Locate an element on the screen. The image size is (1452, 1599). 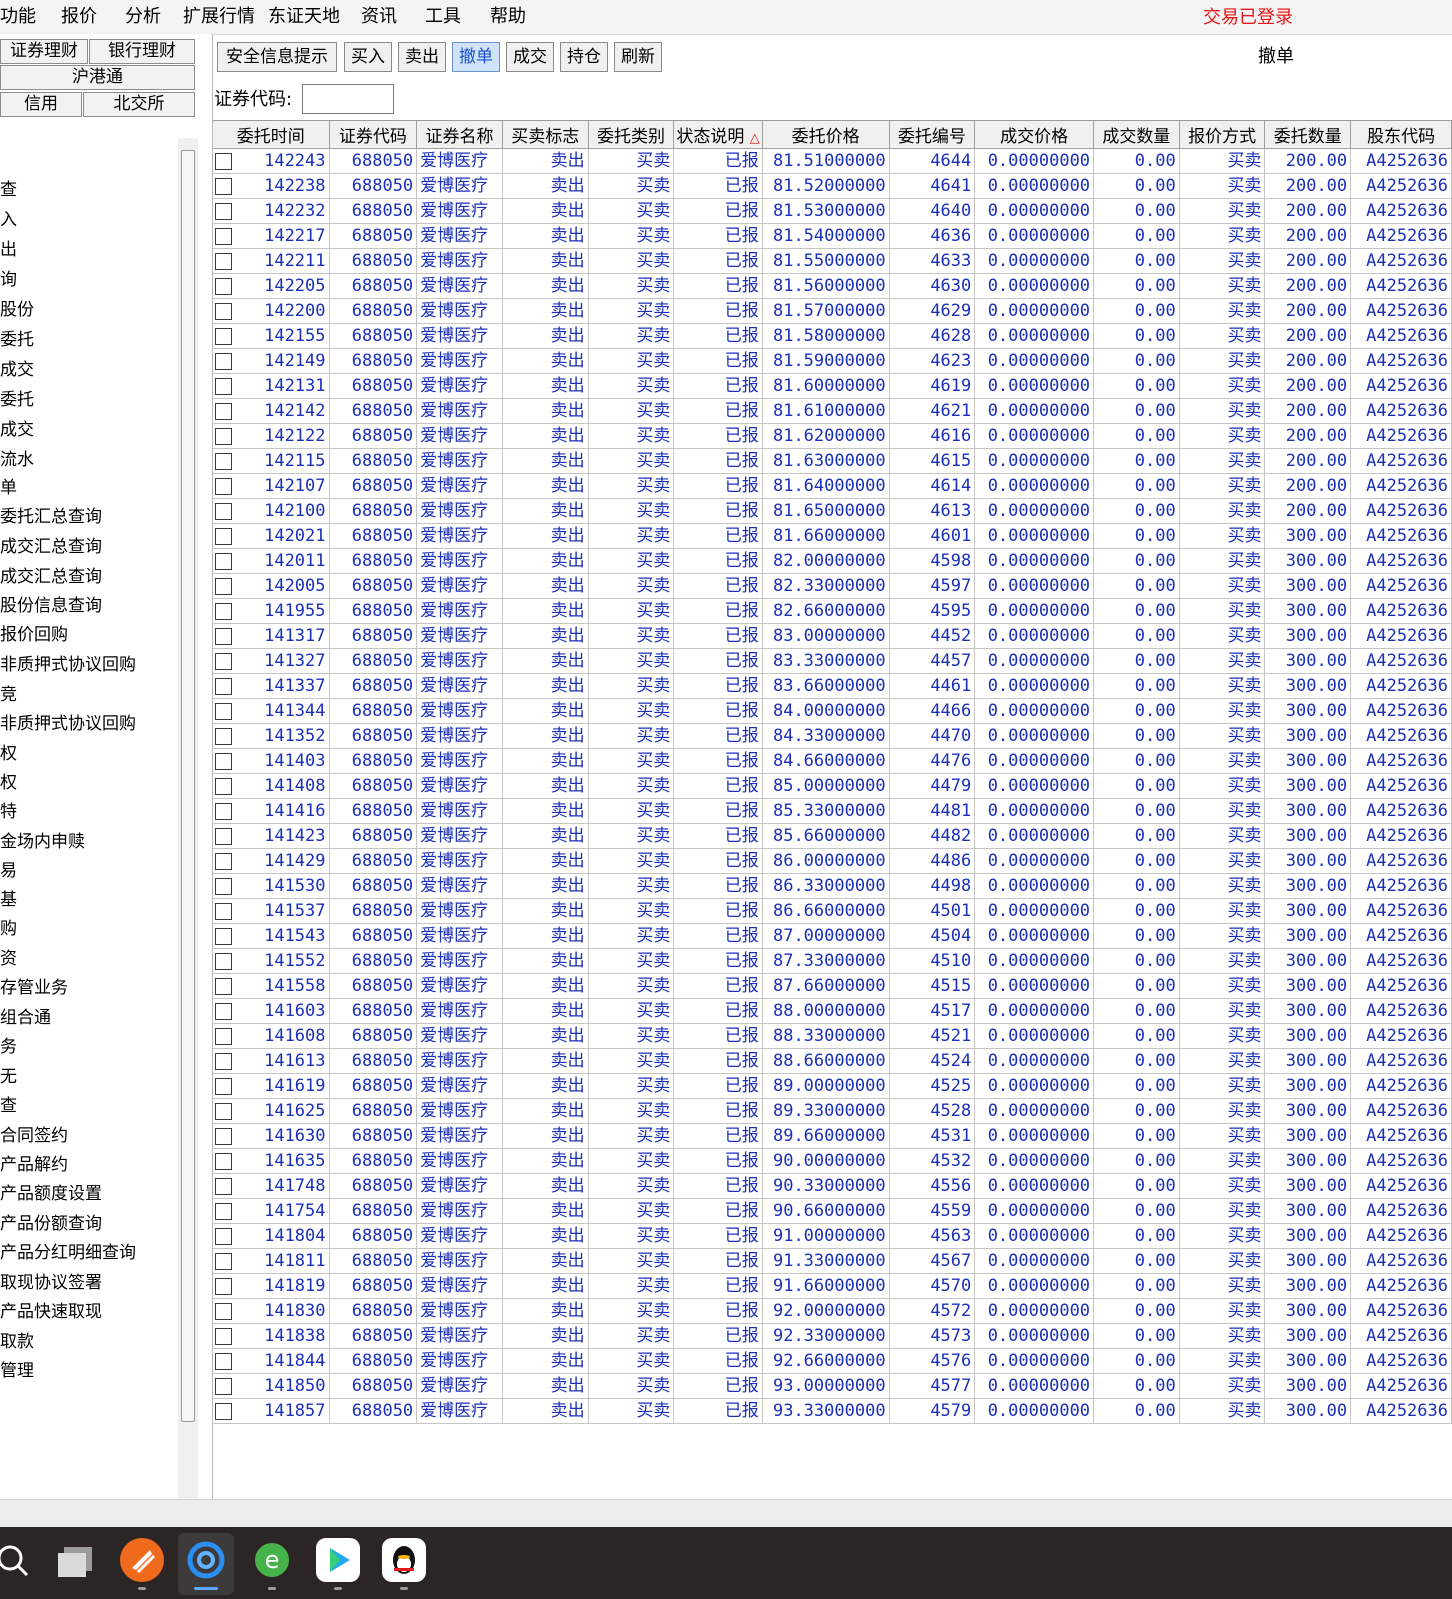
col-security-code: 证券代码 is located at coordinates (373, 135).